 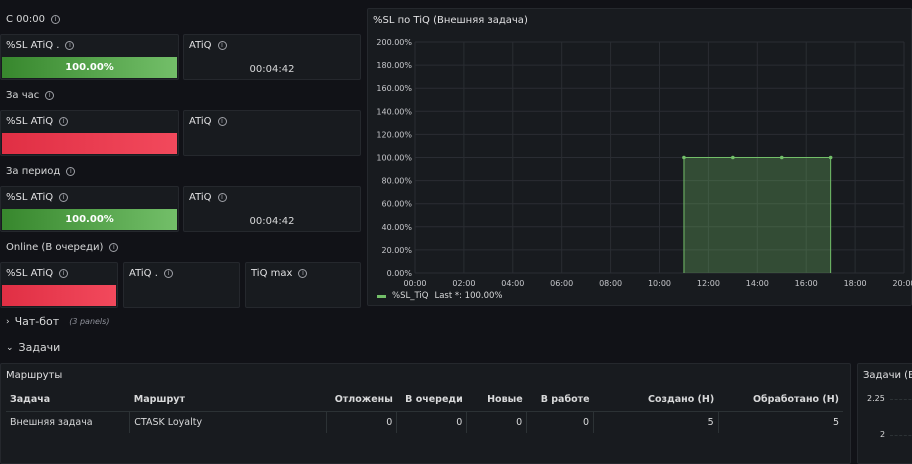 I want to click on atiq-panel-since-midnight: ATiQ i 00:04:42, so click(x=272, y=57).